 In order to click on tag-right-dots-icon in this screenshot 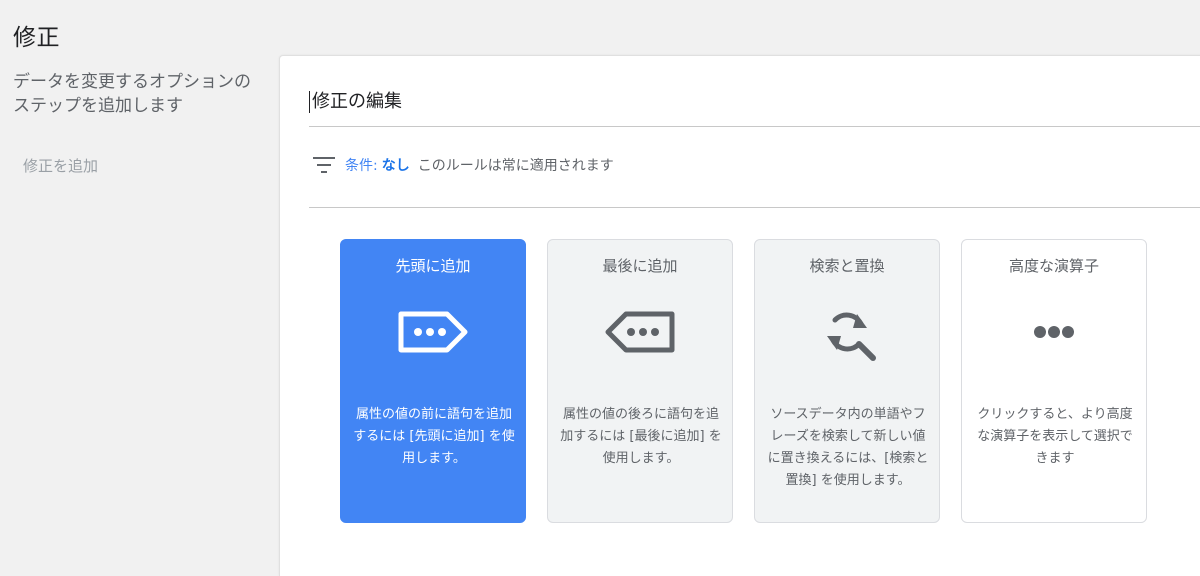, I will do `click(433, 332)`.